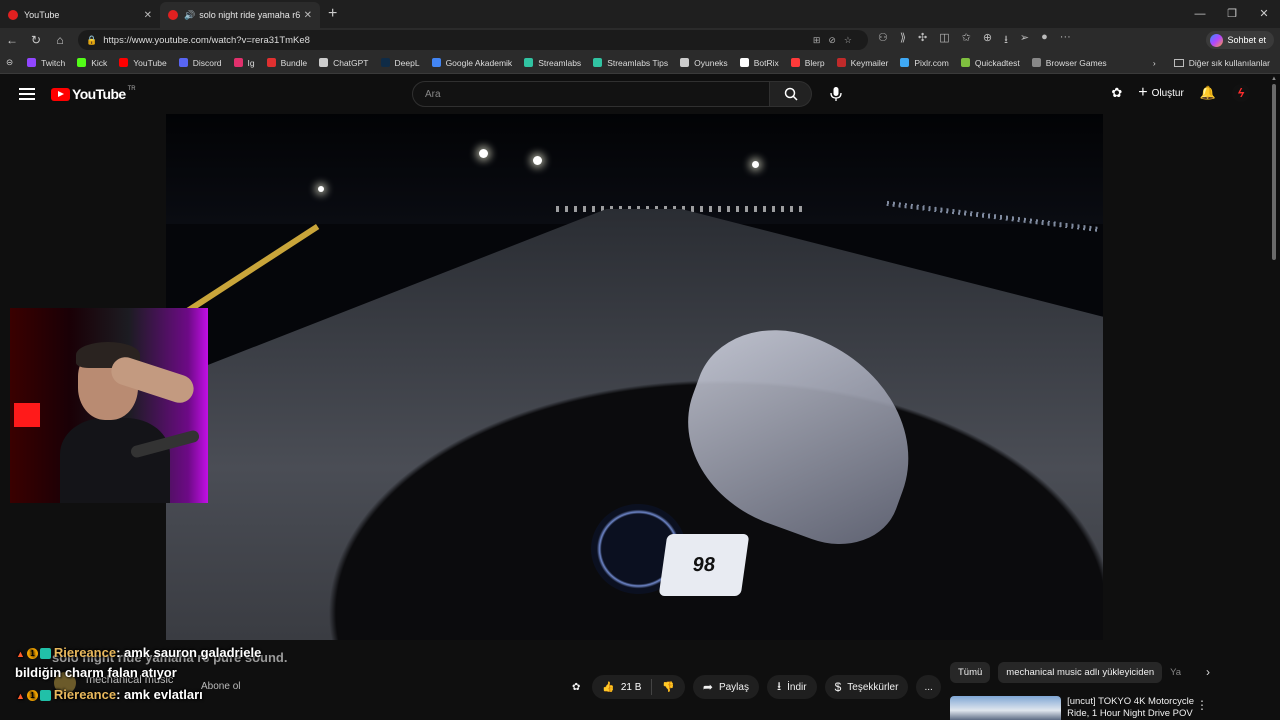 This screenshot has width=1280, height=720. What do you see at coordinates (862, 63) in the screenshot?
I see `bookmark-keymailer: Keymailer` at bounding box center [862, 63].